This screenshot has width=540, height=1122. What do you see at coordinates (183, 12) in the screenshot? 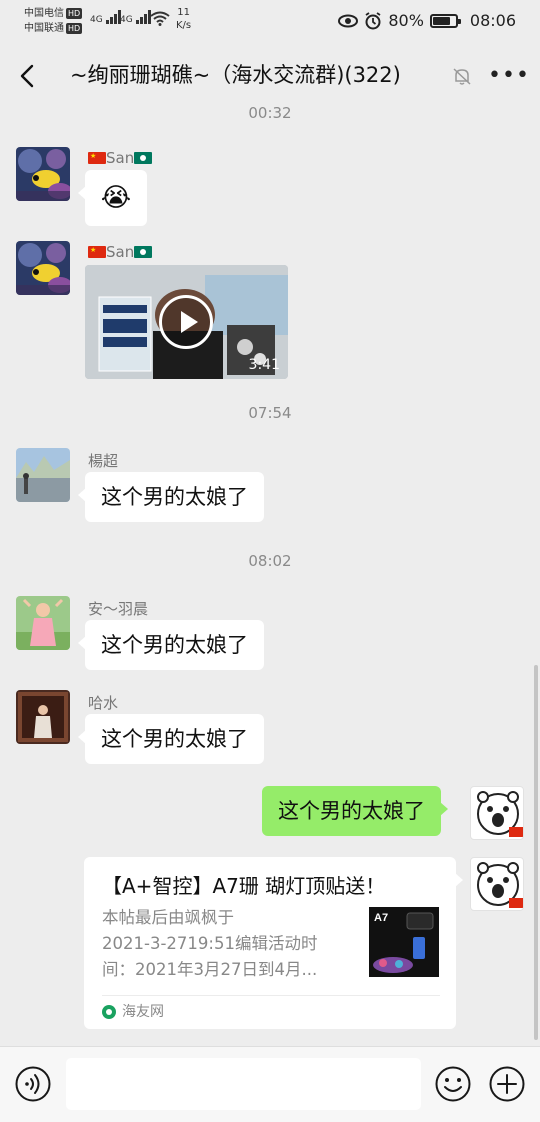
I see `net-speed-value: 11` at bounding box center [183, 12].